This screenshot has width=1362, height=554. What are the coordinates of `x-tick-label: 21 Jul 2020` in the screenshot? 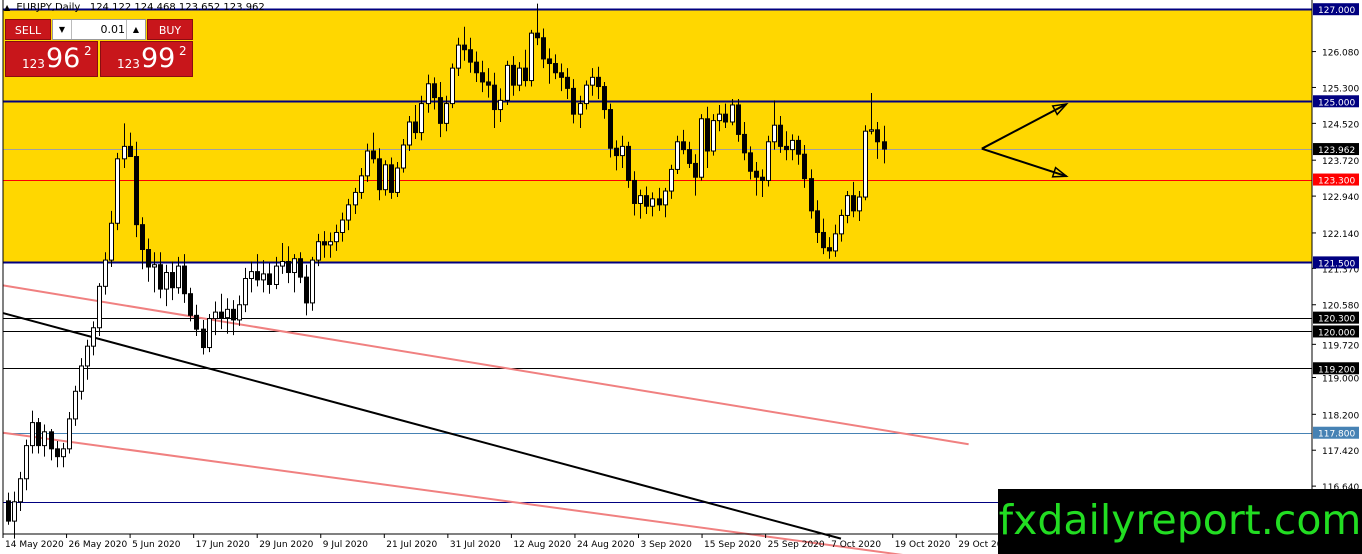 It's located at (411, 545).